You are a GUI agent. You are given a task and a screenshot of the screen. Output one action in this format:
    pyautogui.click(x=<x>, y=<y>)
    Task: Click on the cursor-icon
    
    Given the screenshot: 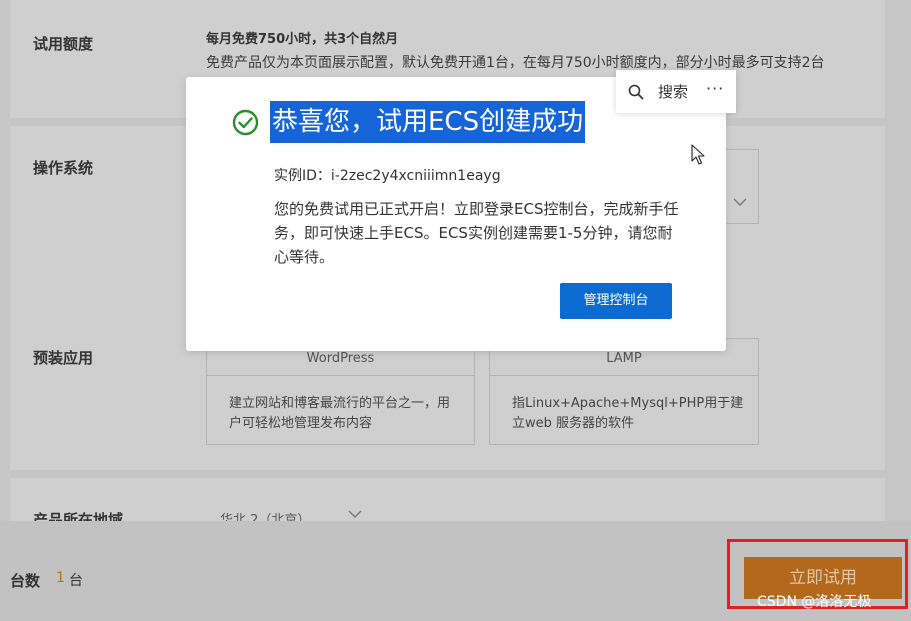 What is the action you would take?
    pyautogui.click(x=699, y=155)
    